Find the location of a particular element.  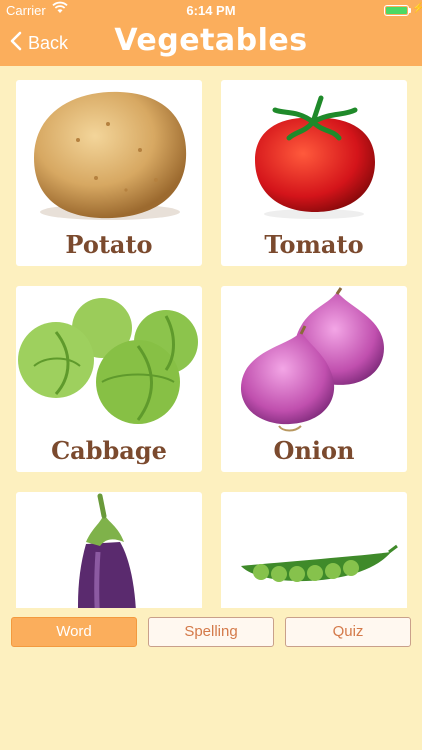

card-tomato: Tomato is located at coordinates (314, 173).